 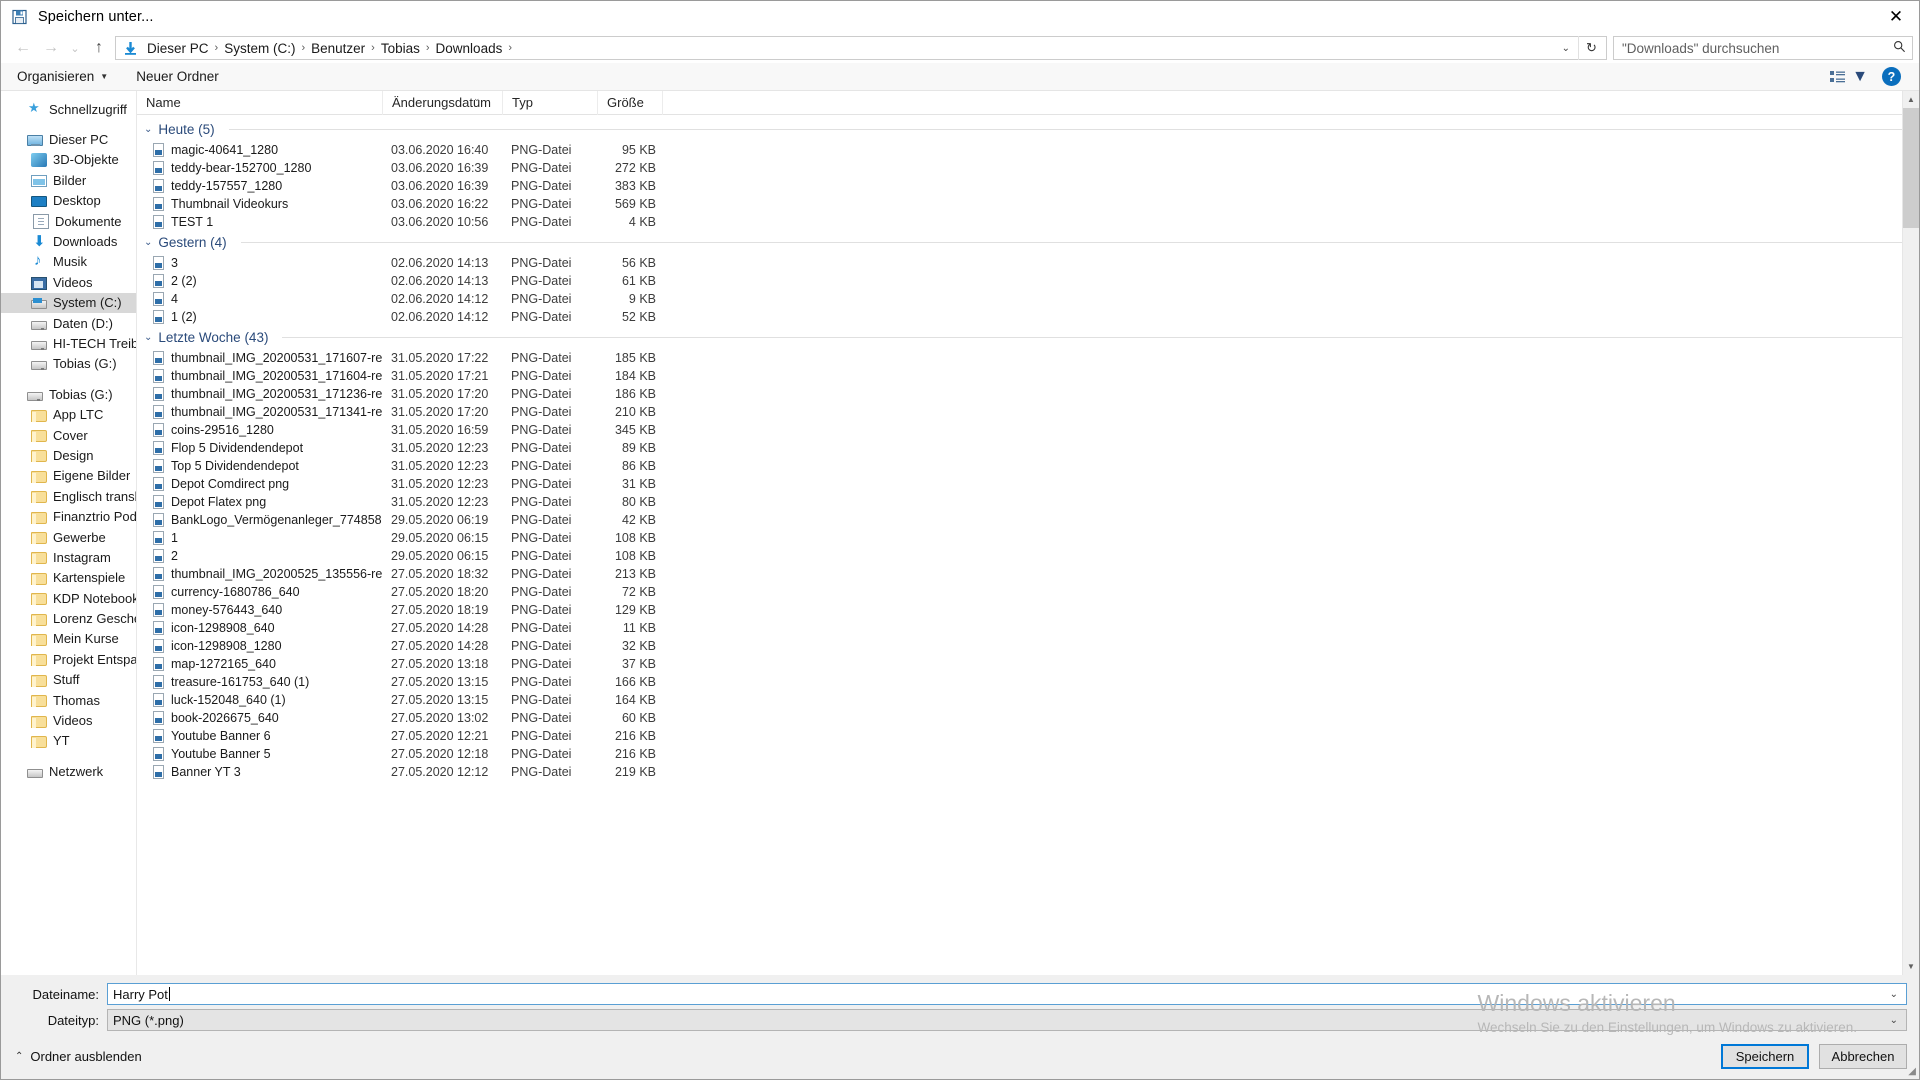 I want to click on breadcrumb-item-3: Tobias, so click(x=400, y=48).